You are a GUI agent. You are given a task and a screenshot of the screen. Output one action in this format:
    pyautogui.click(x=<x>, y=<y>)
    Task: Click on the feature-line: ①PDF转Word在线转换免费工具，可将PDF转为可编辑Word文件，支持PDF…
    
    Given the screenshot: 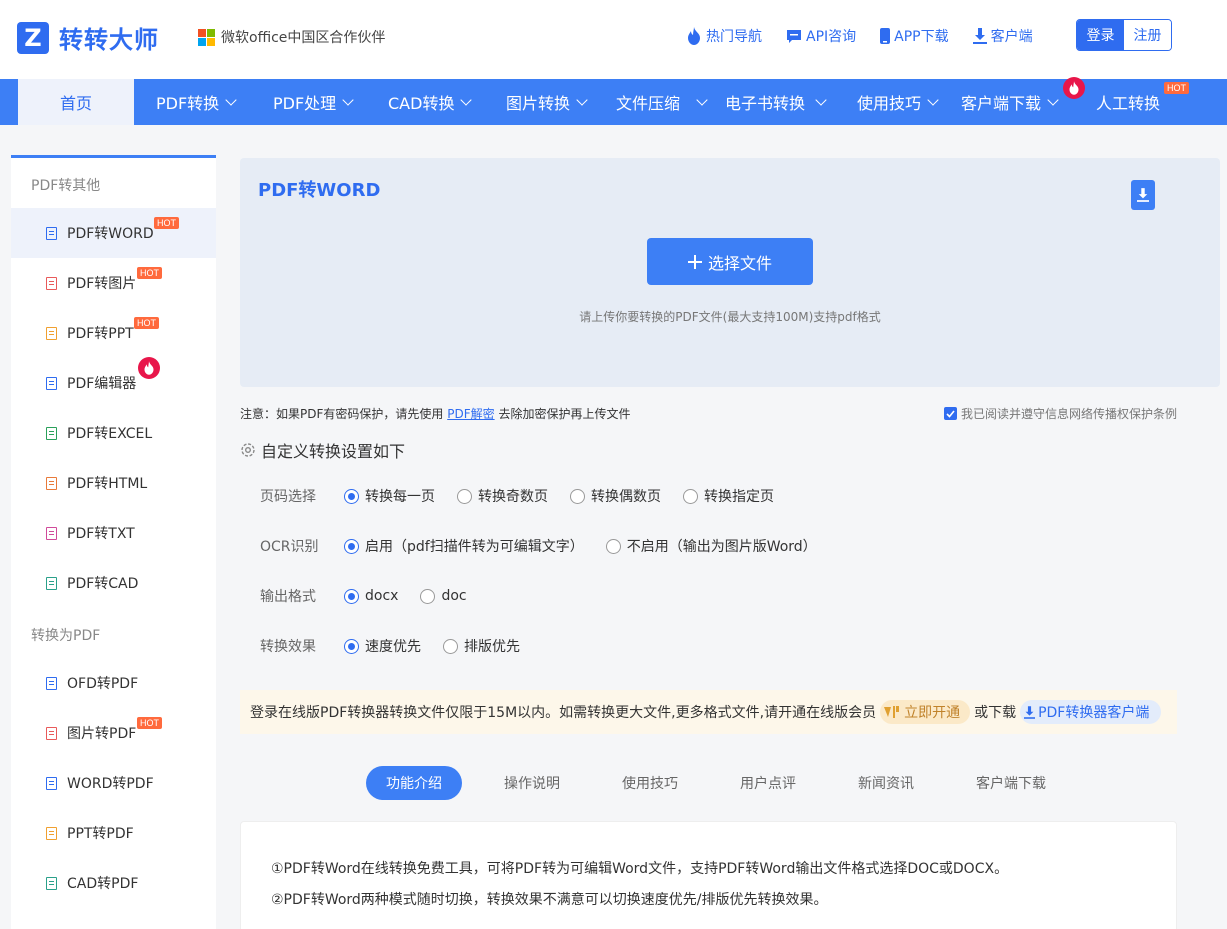 What is the action you would take?
    pyautogui.click(x=640, y=869)
    